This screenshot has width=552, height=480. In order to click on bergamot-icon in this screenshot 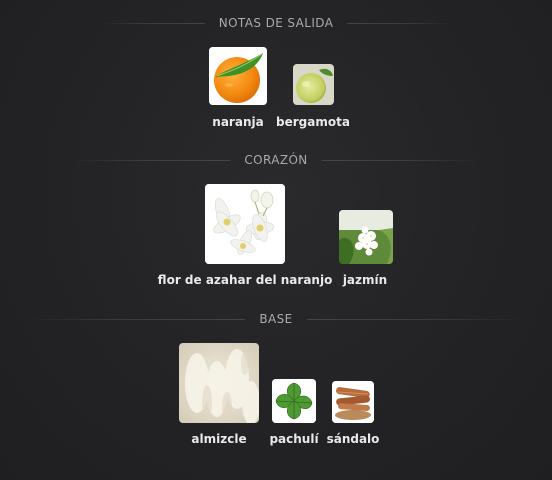, I will do `click(313, 84)`.